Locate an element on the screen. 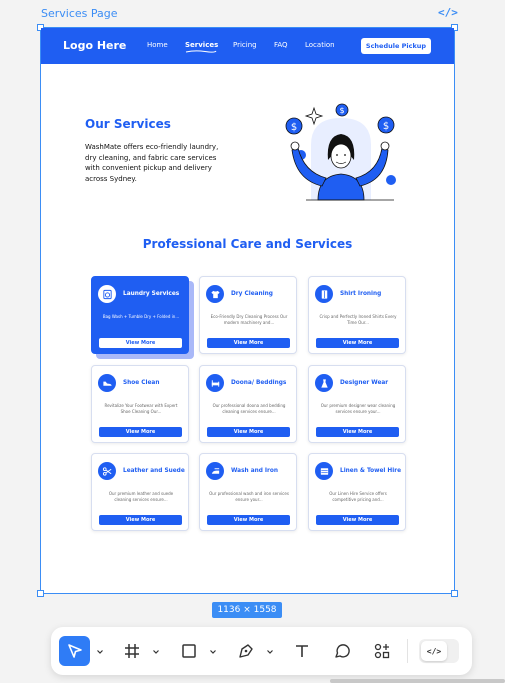 Image resolution: width=505 pixels, height=683 pixels. shirt-icon is located at coordinates (215, 294).